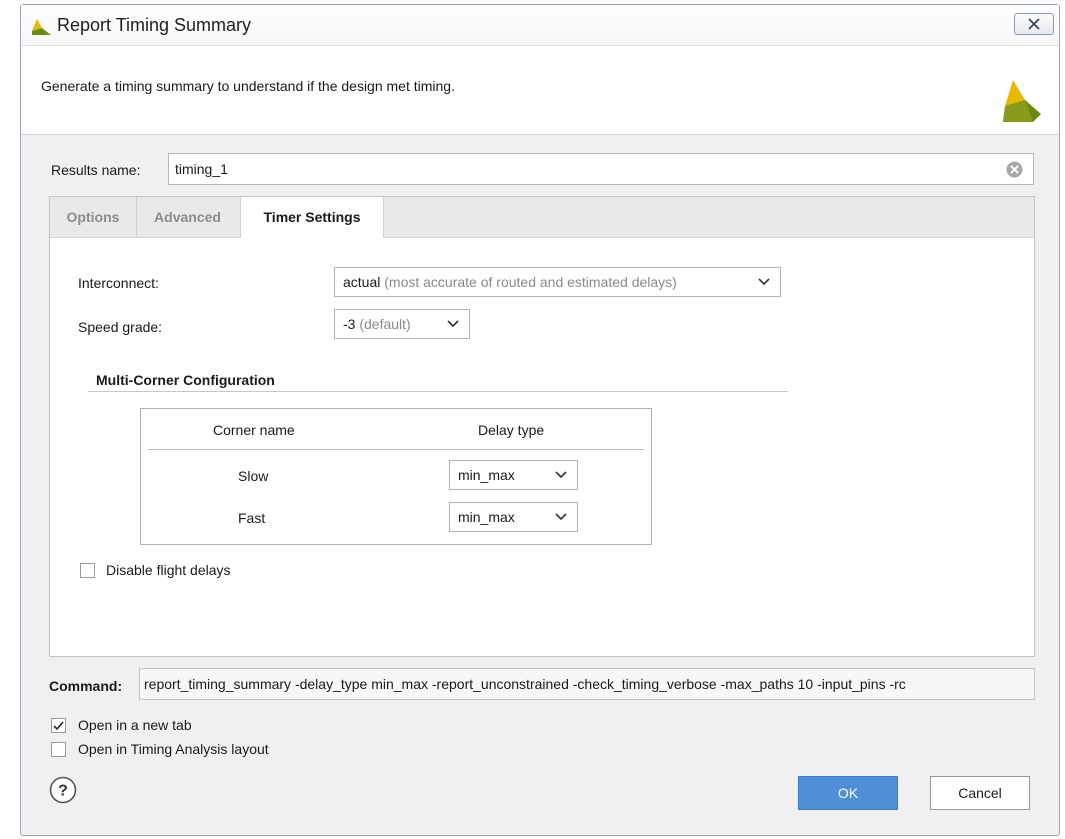 The height and width of the screenshot is (839, 1065). I want to click on close-button, so click(1034, 24).